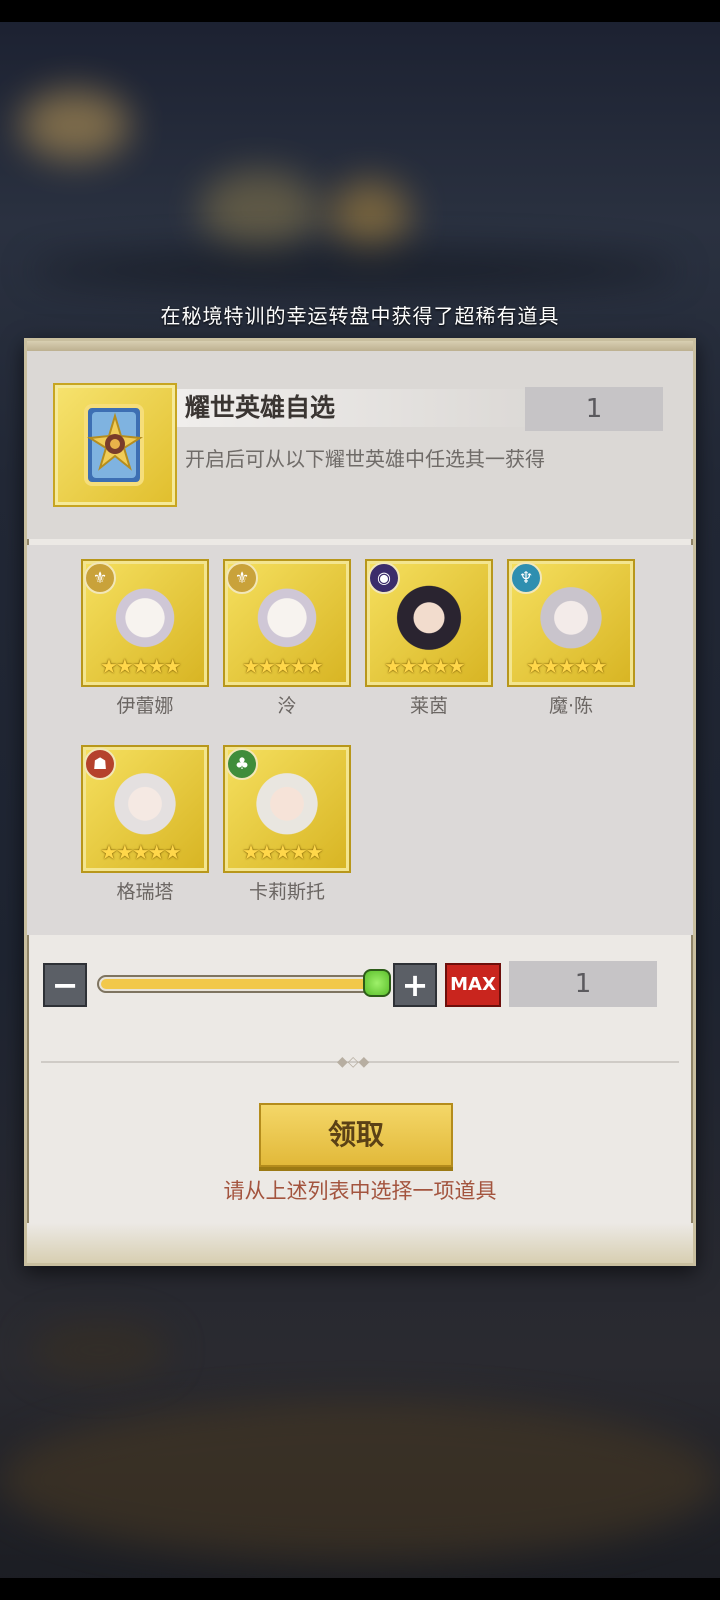 This screenshot has height=1600, width=720. What do you see at coordinates (360, 346) in the screenshot?
I see `dialog-top-border` at bounding box center [360, 346].